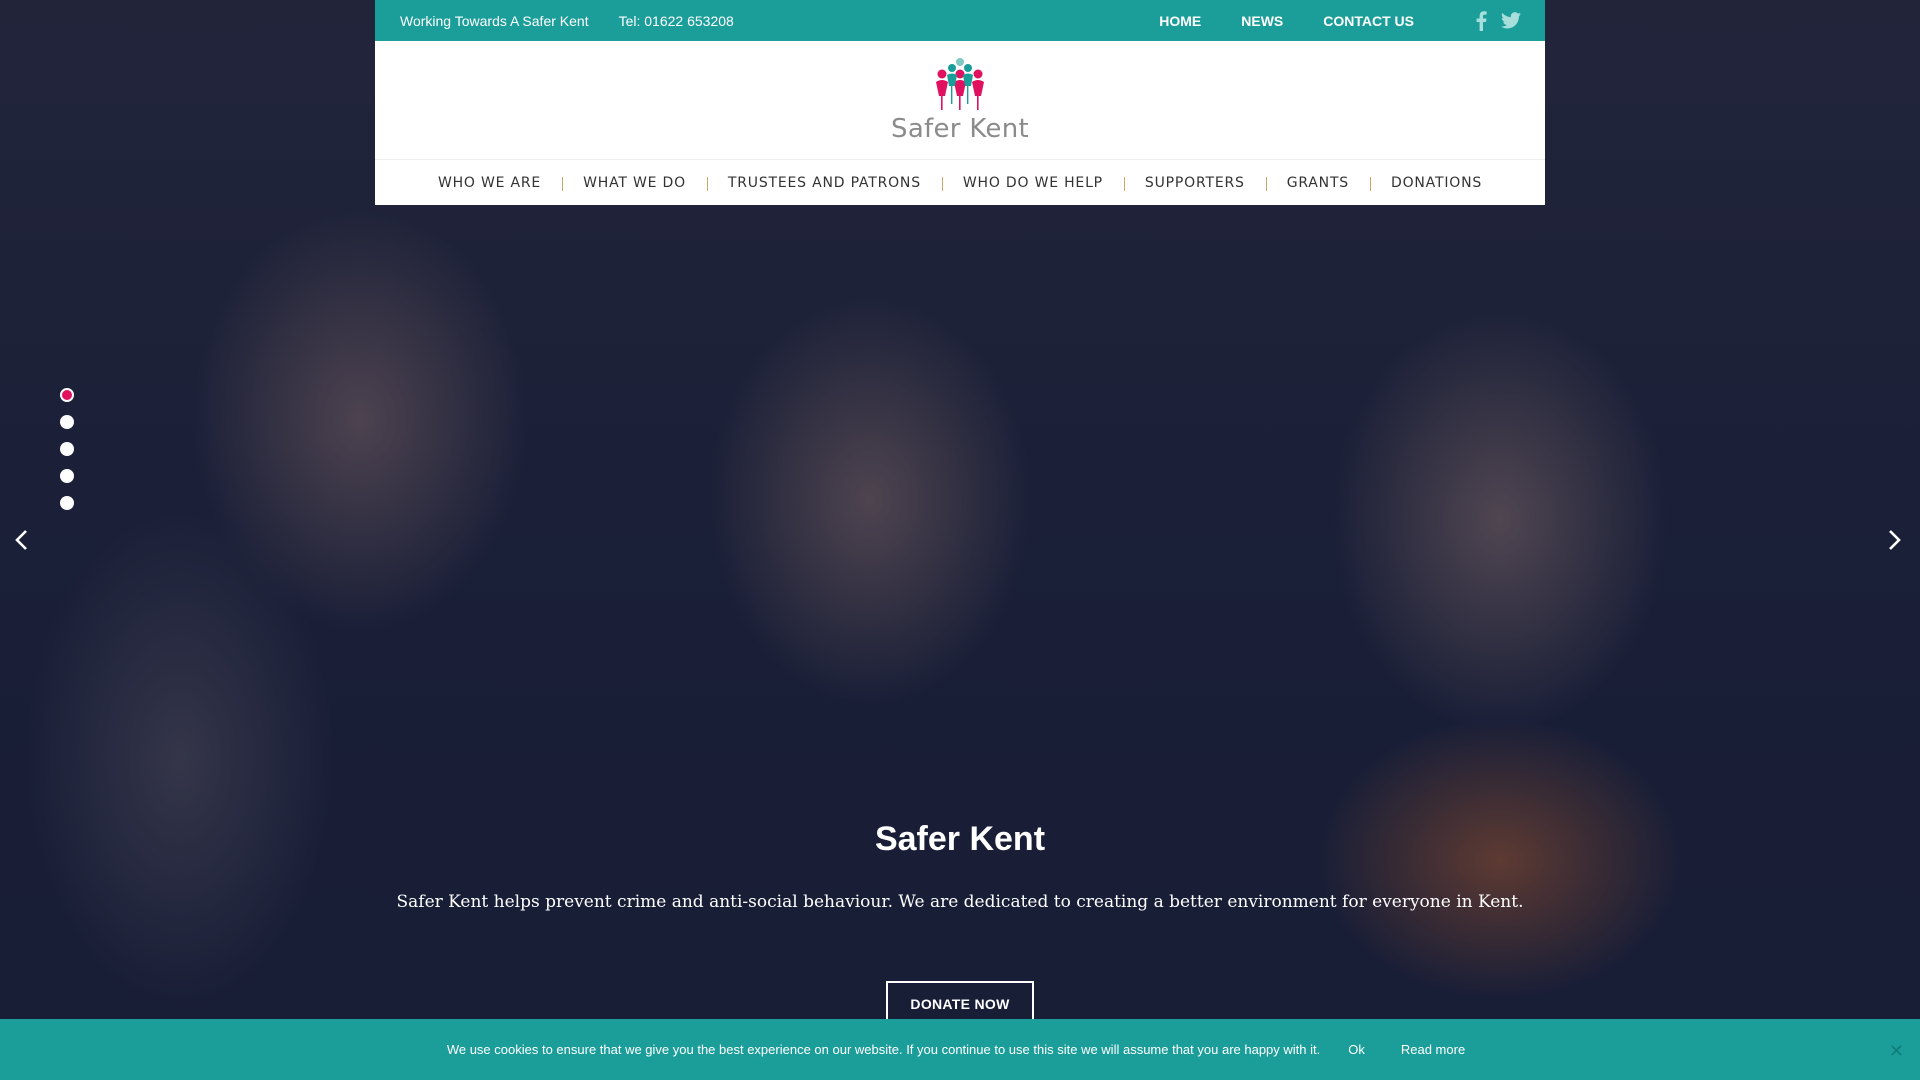  I want to click on nav-who-do-we-help: WHO DO WE HELP, so click(1032, 183).